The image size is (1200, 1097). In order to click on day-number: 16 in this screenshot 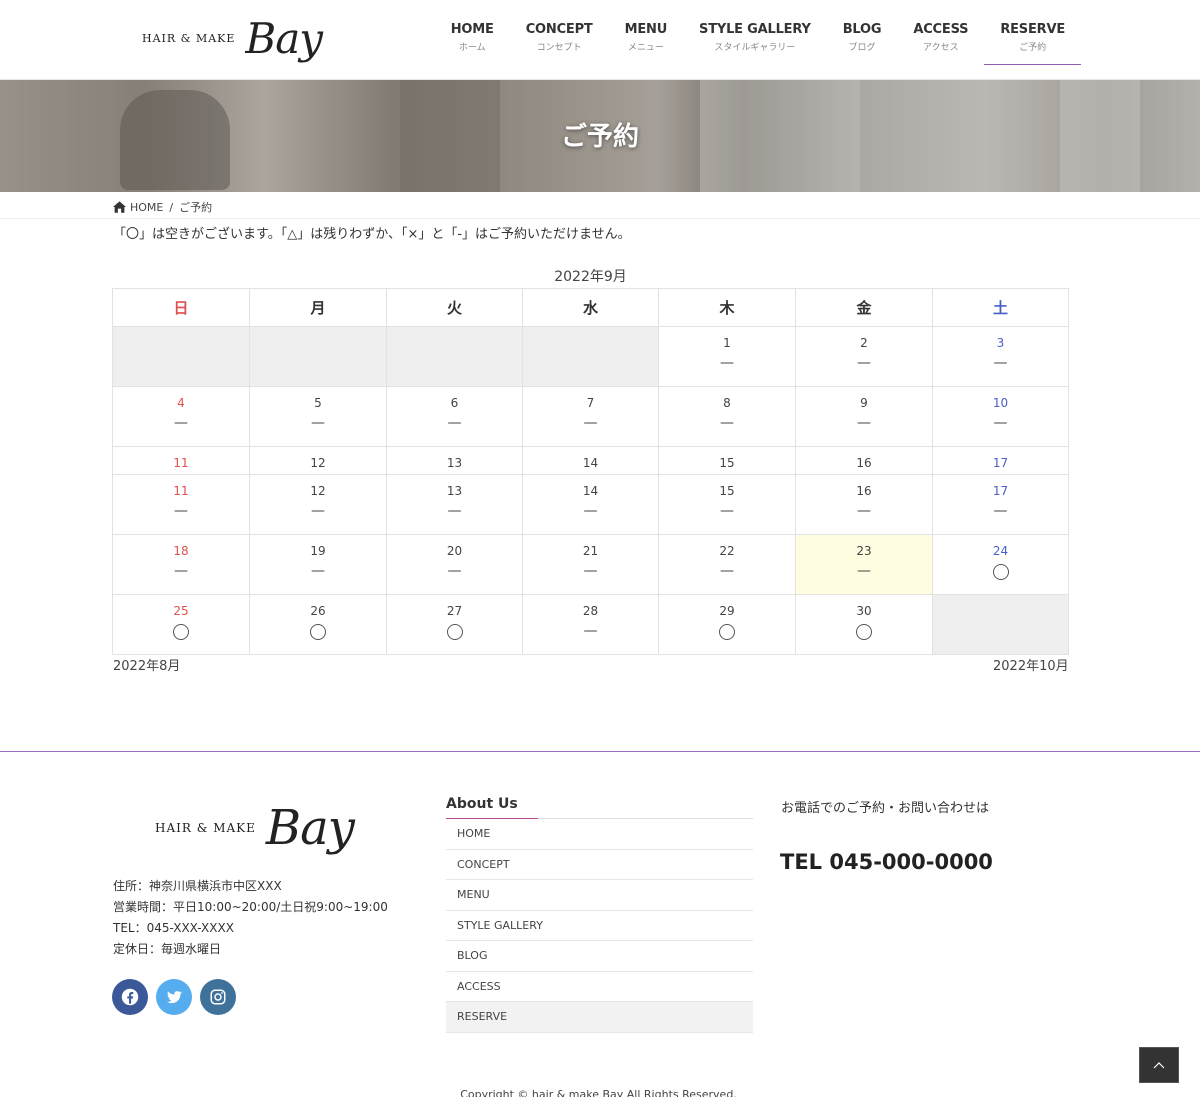, I will do `click(864, 463)`.